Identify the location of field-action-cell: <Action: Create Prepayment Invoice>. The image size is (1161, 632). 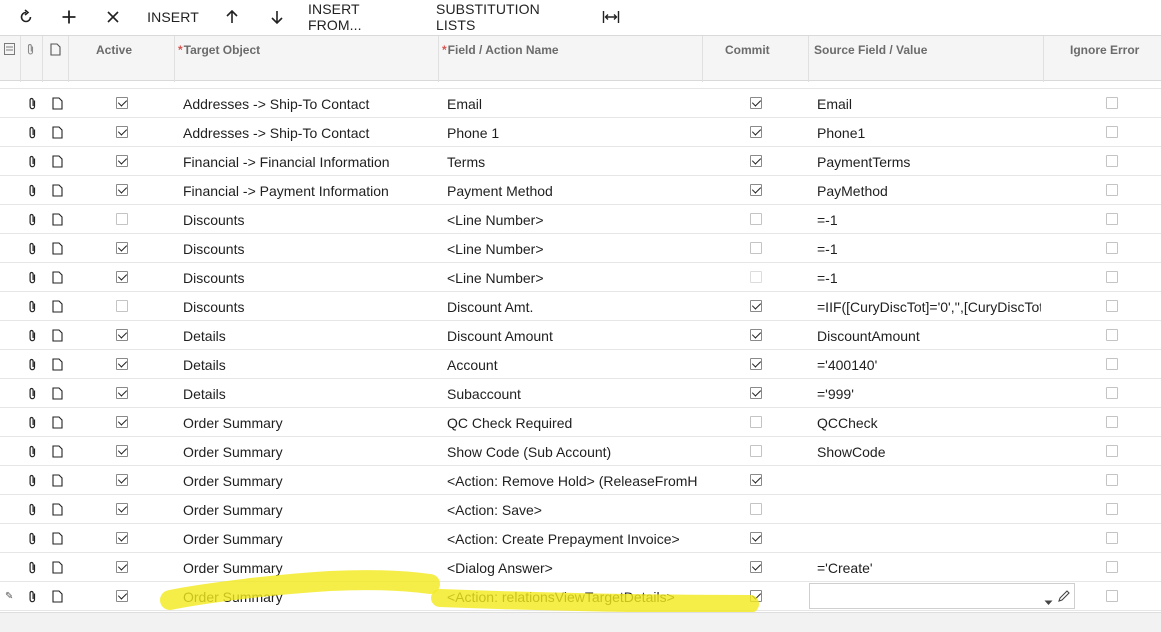
(573, 538).